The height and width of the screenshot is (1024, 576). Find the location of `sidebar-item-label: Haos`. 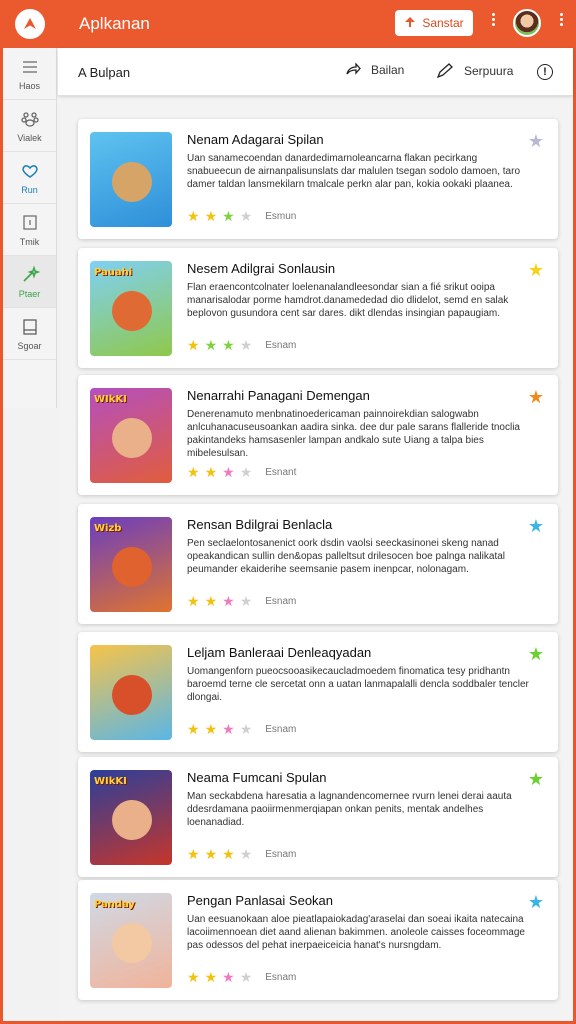

sidebar-item-label: Haos is located at coordinates (29, 85).